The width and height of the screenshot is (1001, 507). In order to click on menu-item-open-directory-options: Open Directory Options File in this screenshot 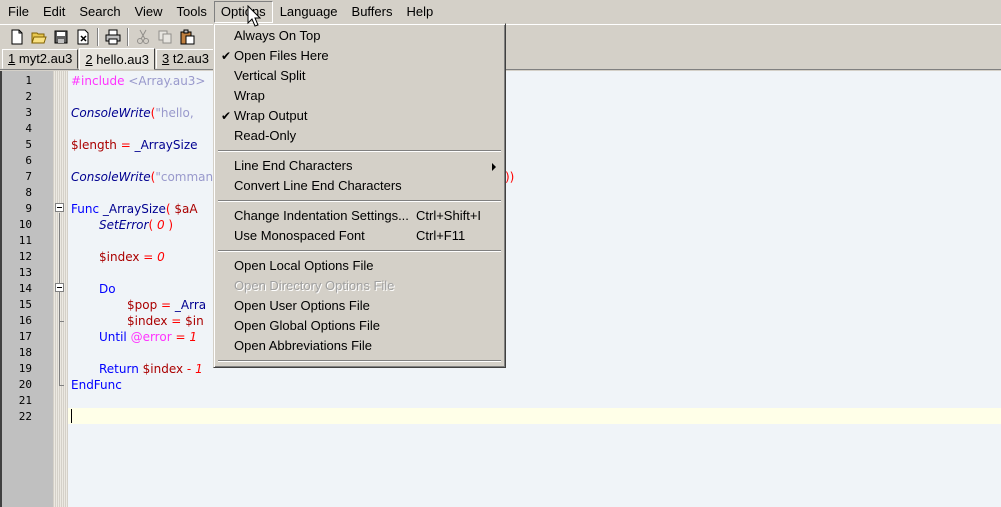, I will do `click(359, 286)`.